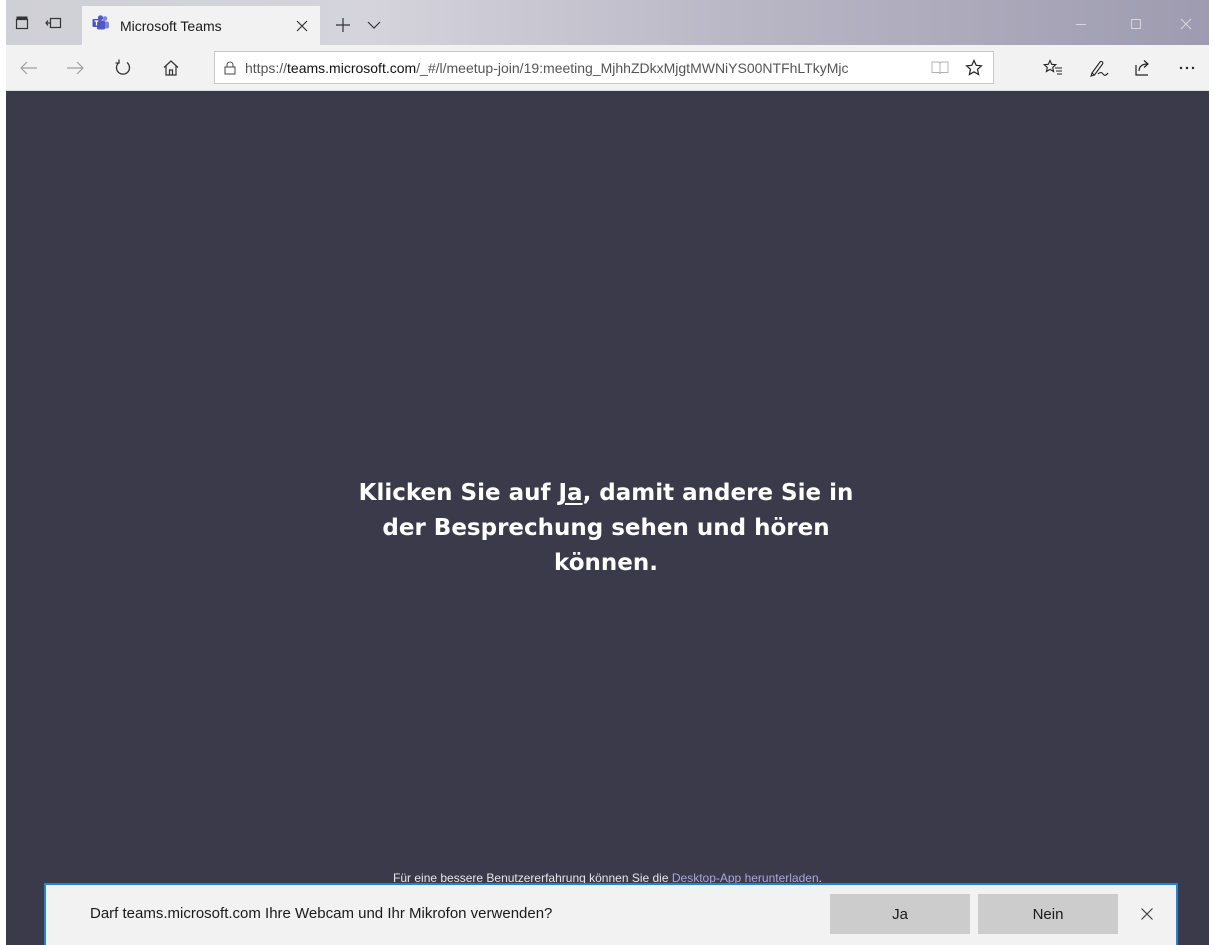 The height and width of the screenshot is (945, 1213). Describe the element at coordinates (343, 25) in the screenshot. I see `new-tab-icon` at that location.